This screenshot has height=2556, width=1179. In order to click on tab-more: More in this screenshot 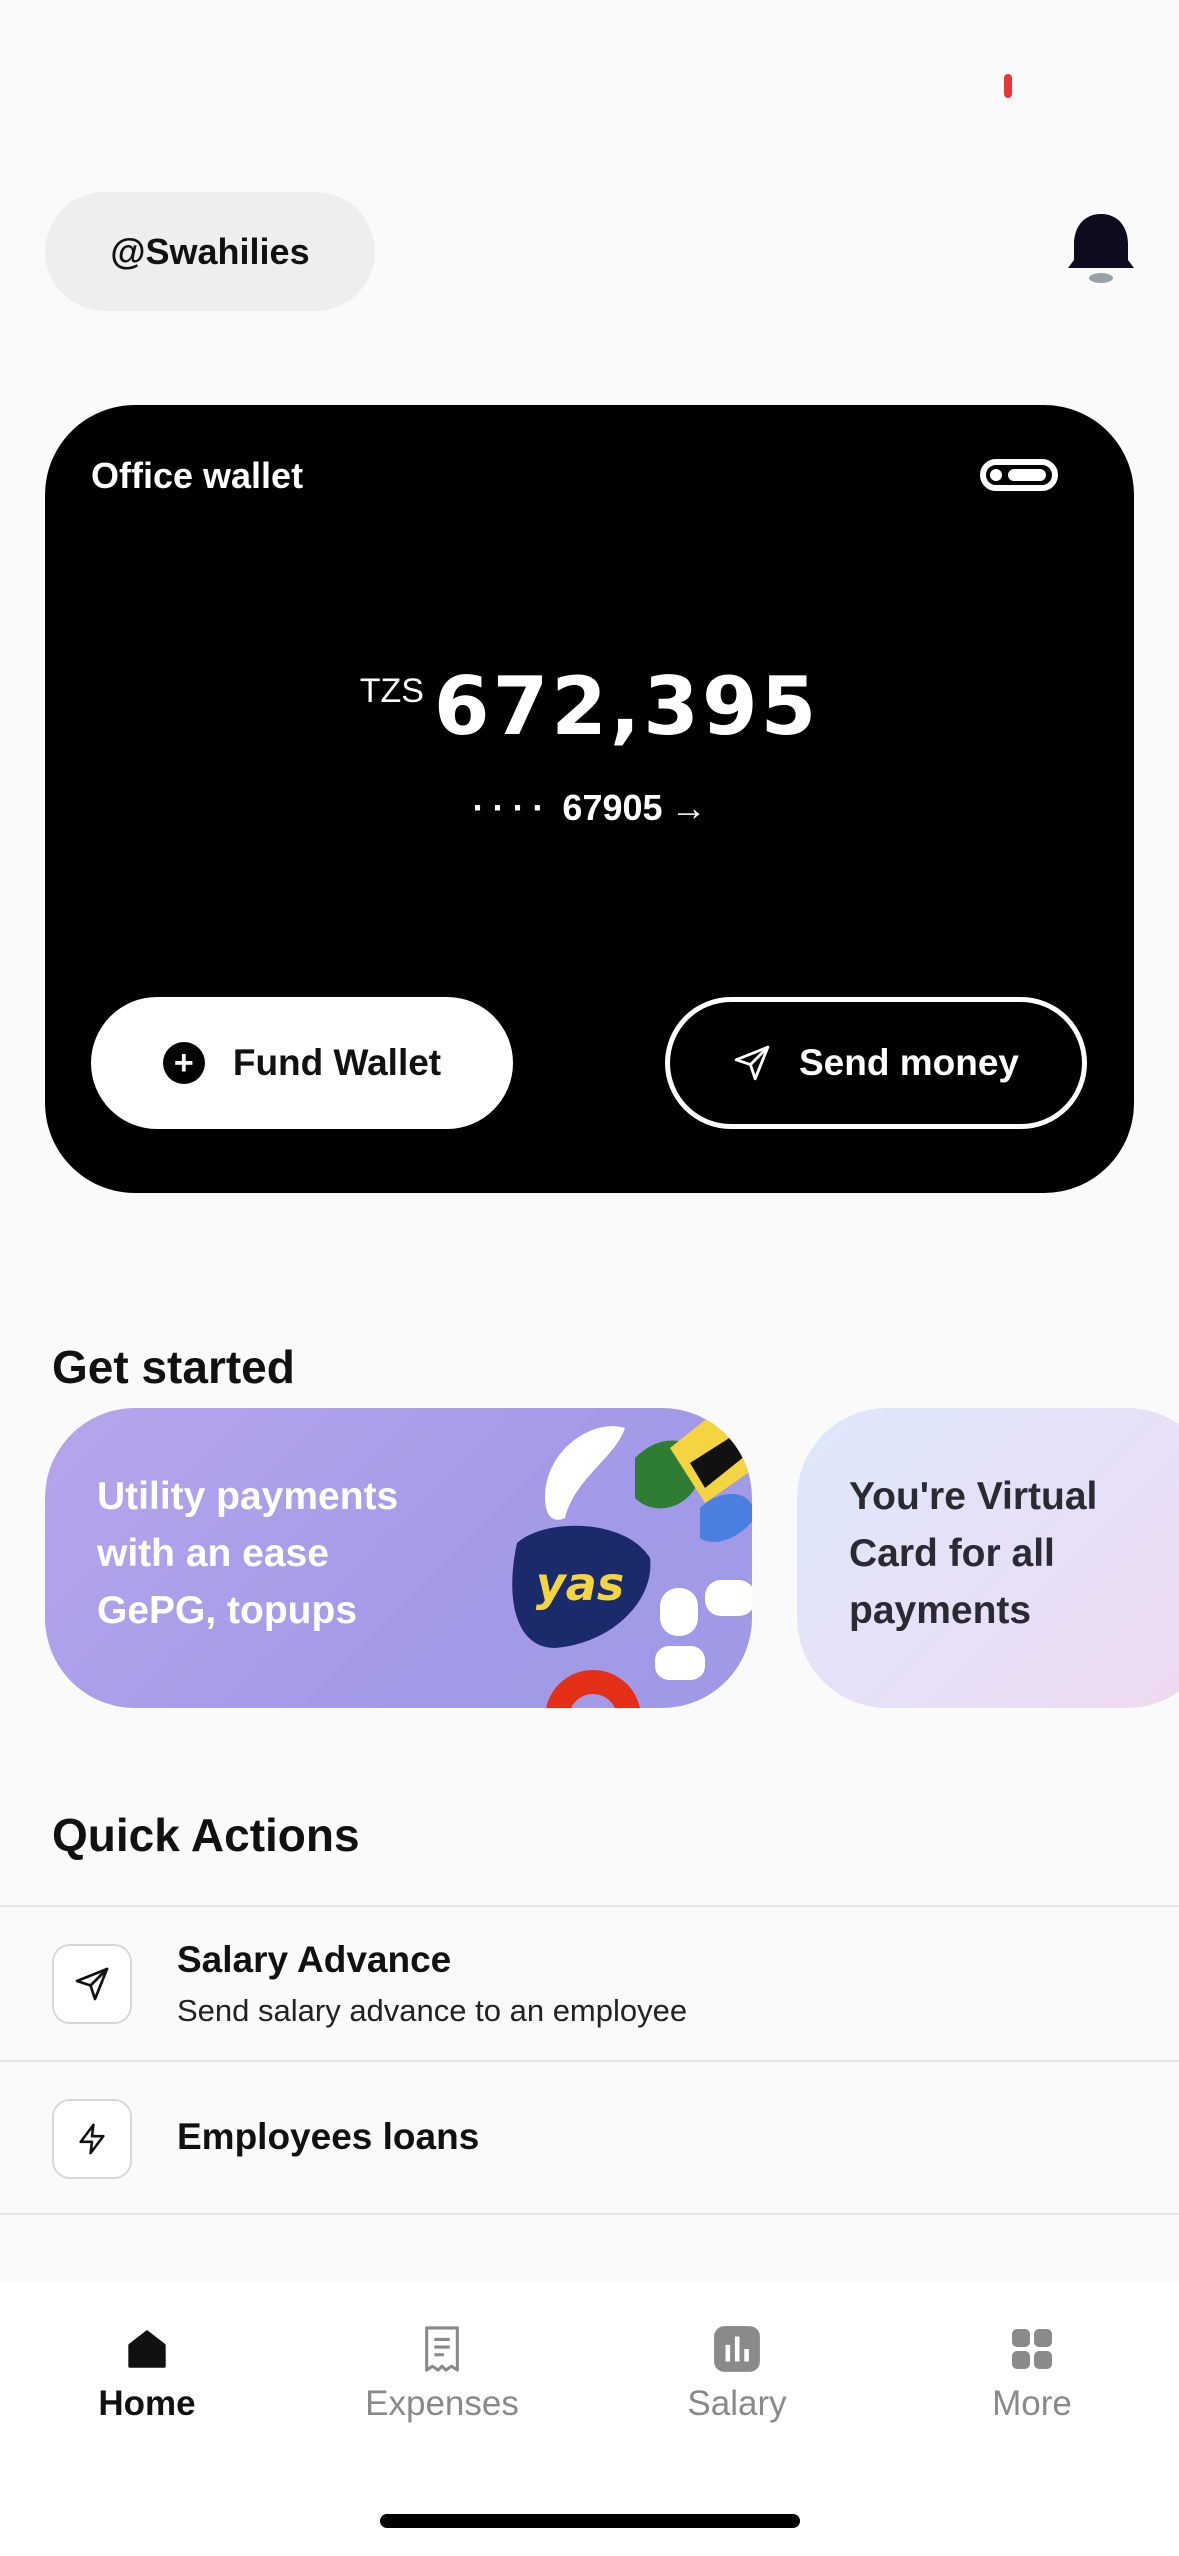, I will do `click(1032, 2373)`.